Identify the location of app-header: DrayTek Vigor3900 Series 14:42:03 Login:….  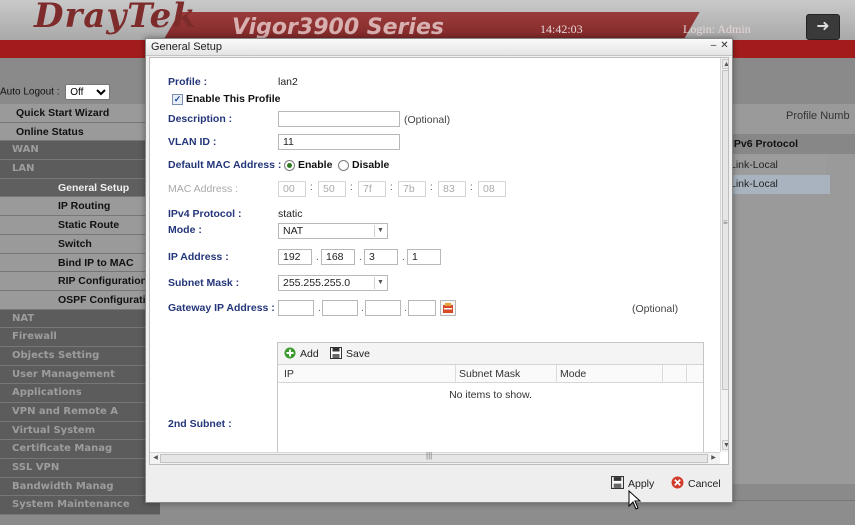
(427, 23).